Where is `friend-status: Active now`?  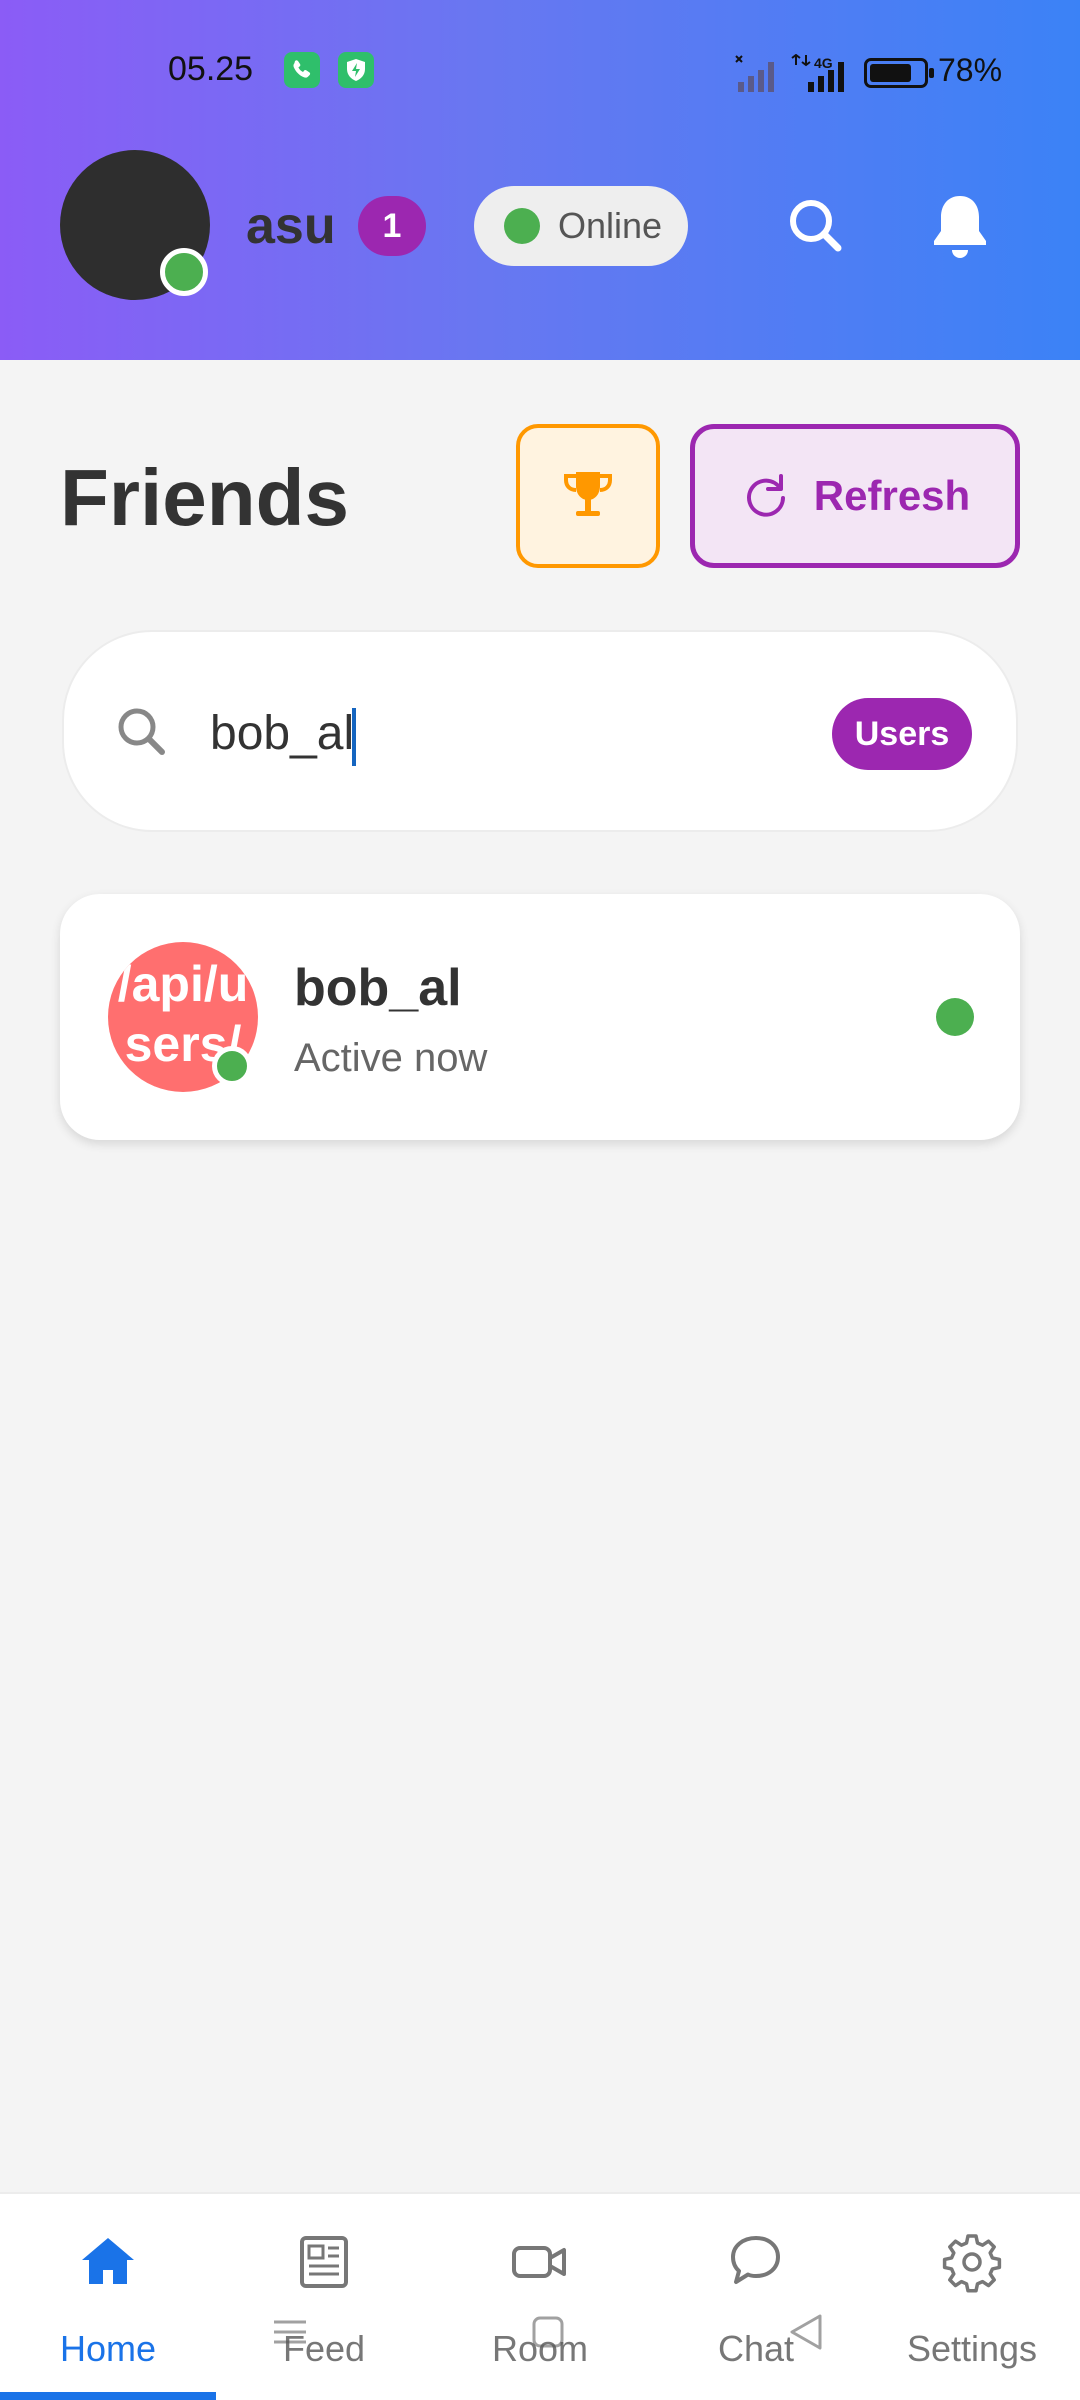 friend-status: Active now is located at coordinates (391, 1058).